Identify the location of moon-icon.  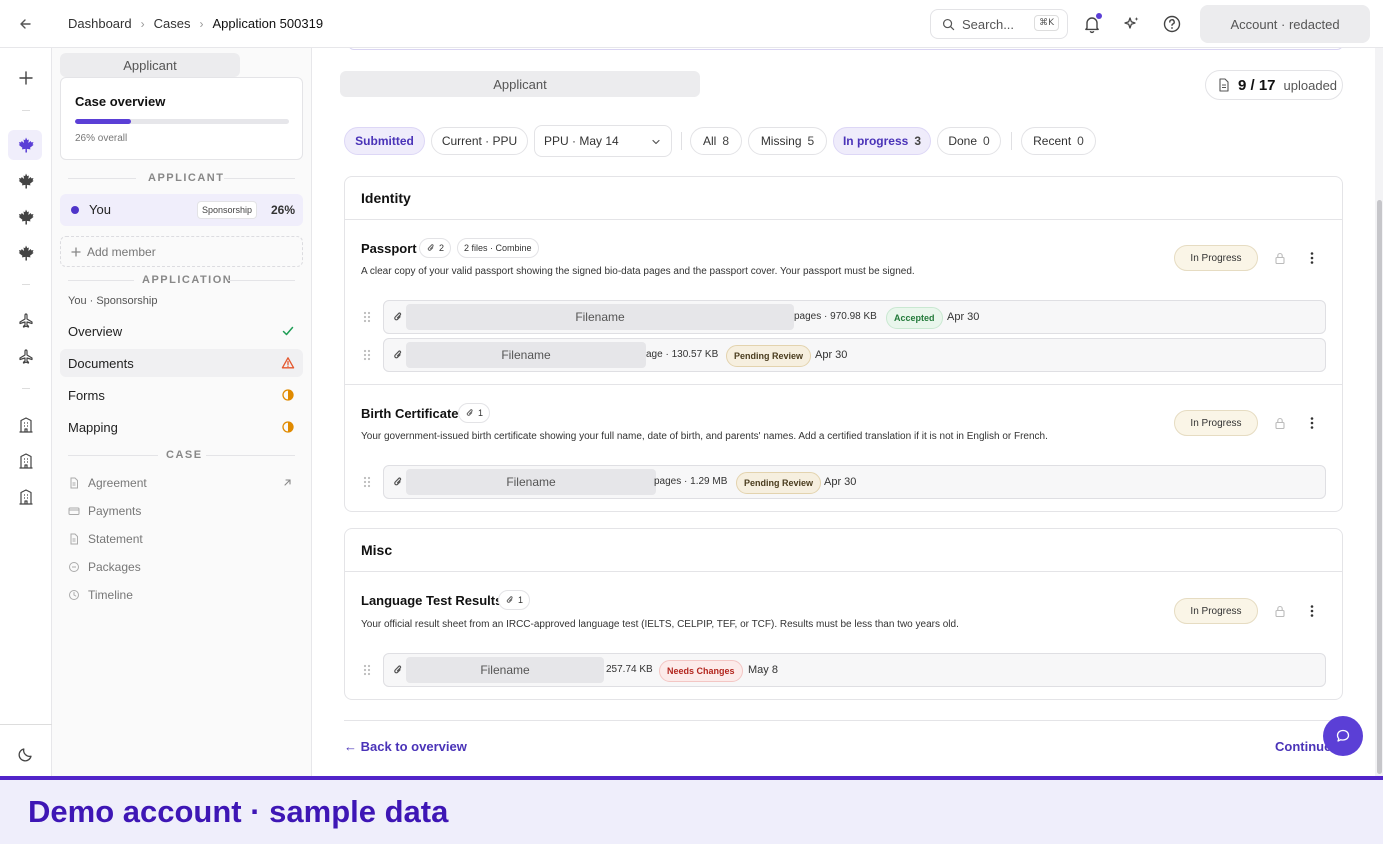
(26, 754).